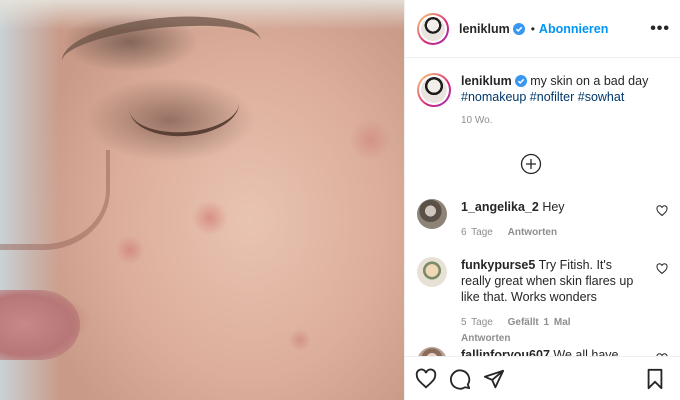 This screenshot has height=400, width=680. Describe the element at coordinates (660, 29) in the screenshot. I see `more-options-icon: •••` at that location.